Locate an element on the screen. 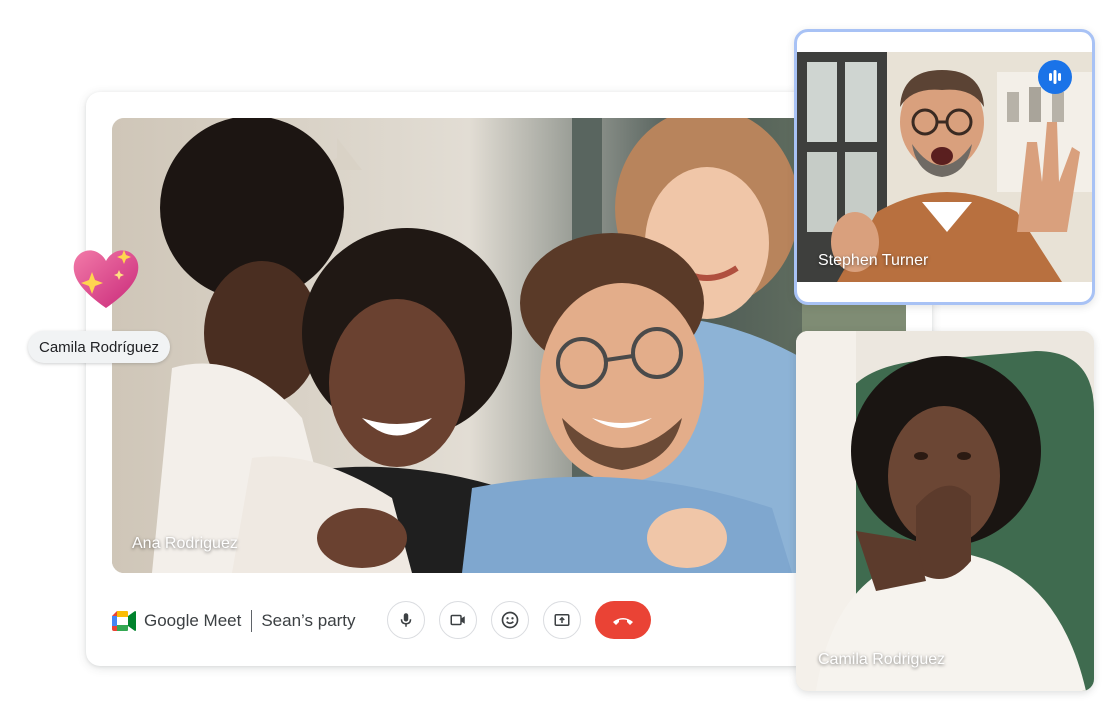  speaking-indicator is located at coordinates (1055, 77).